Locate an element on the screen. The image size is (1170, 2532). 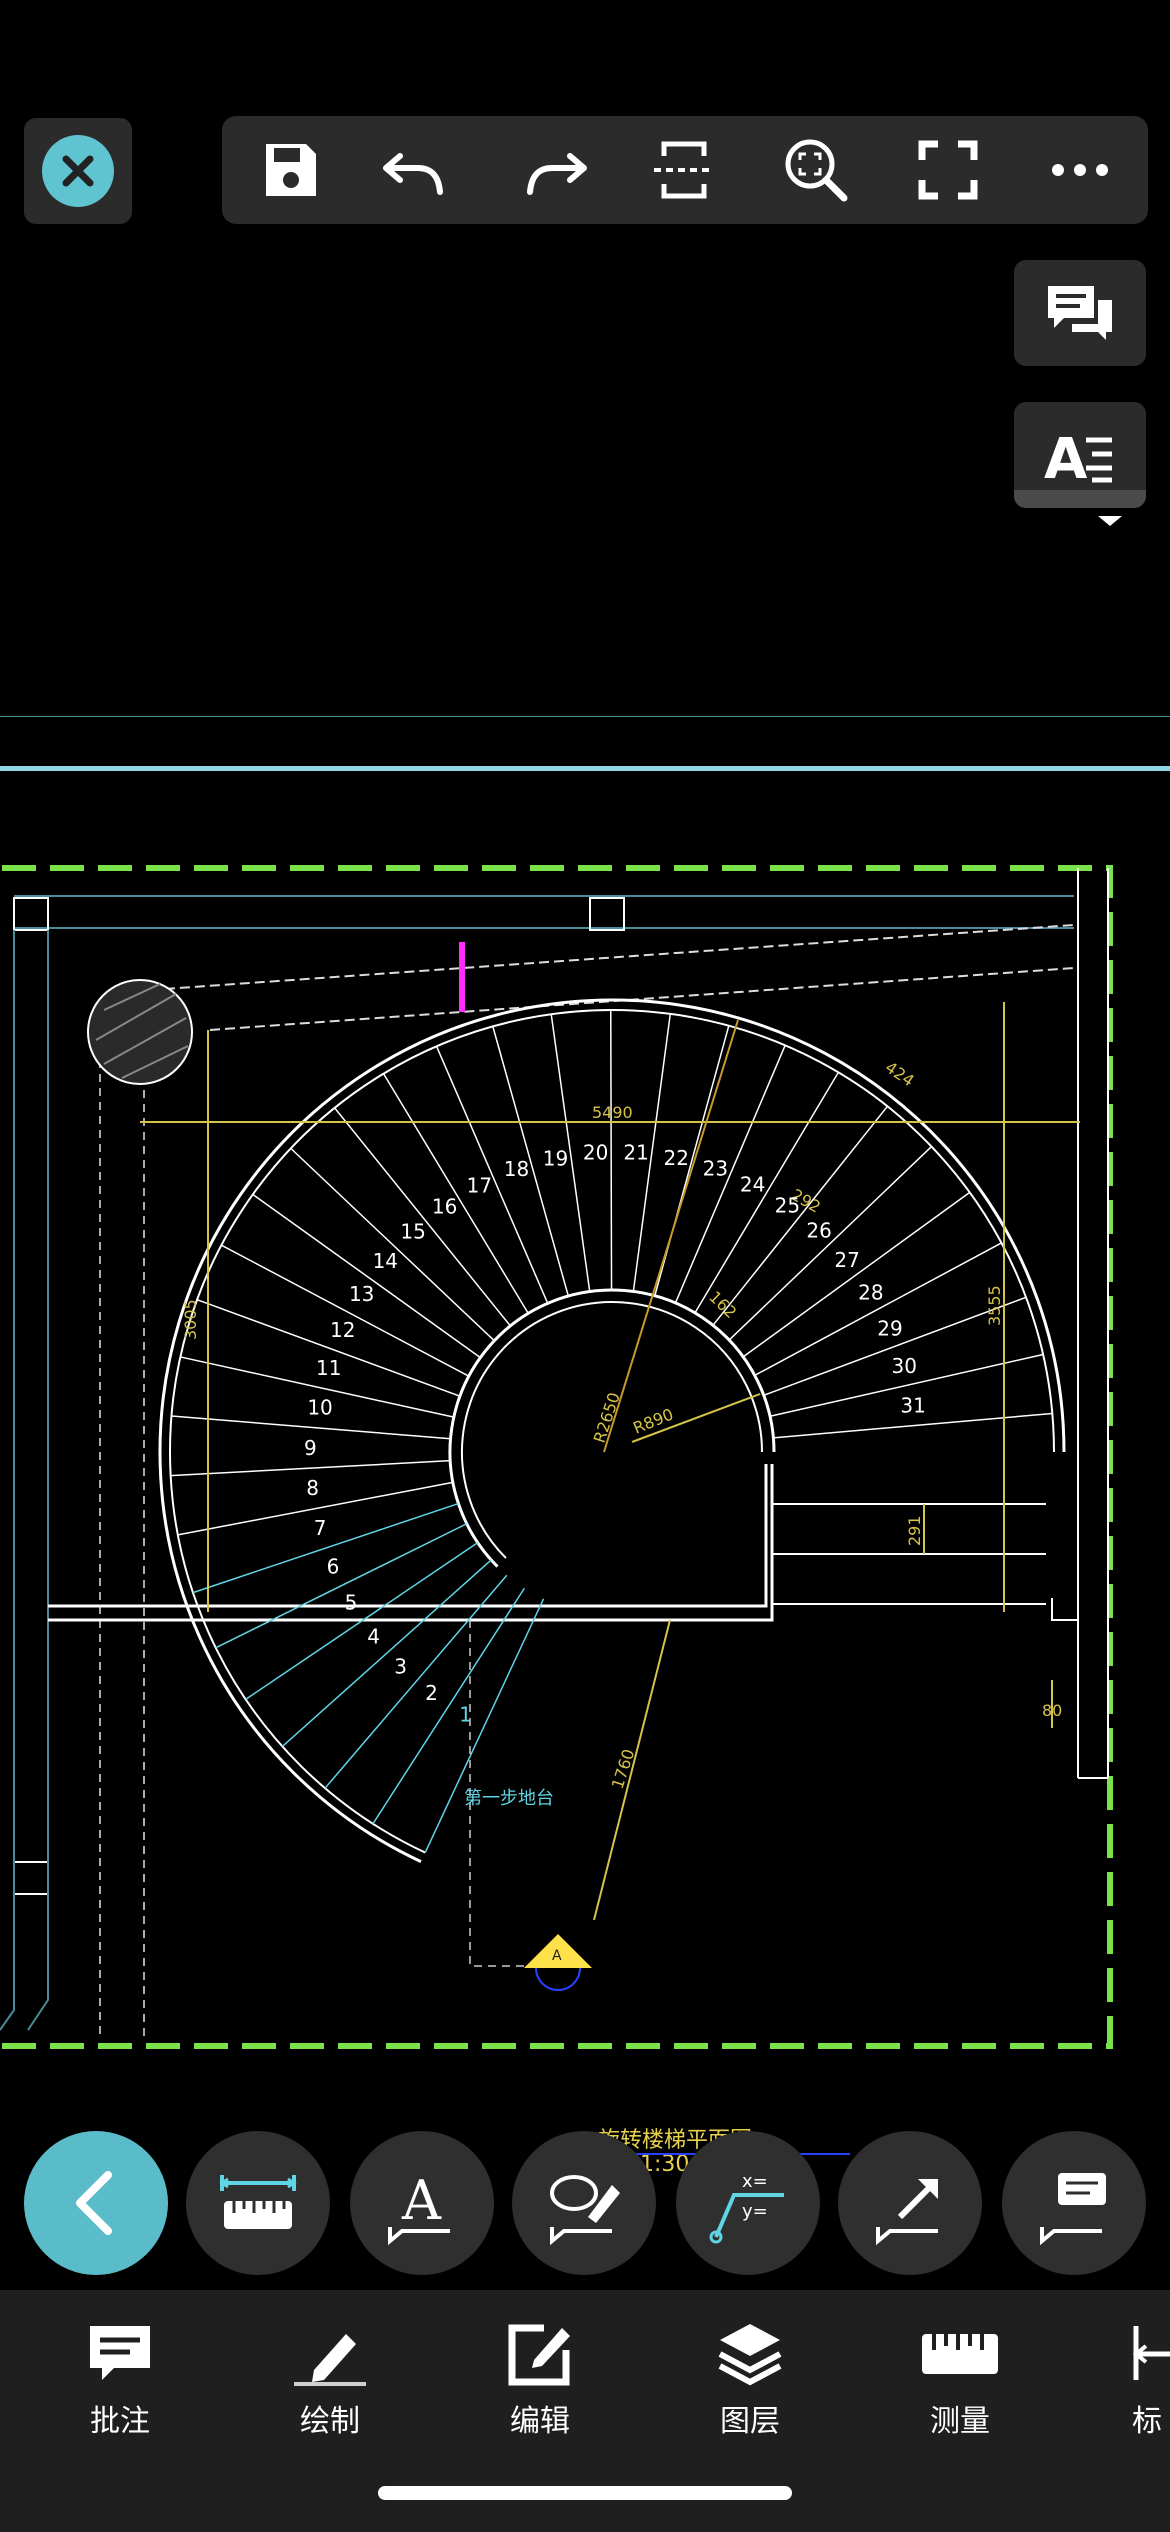
expand-caret is located at coordinates (1080, 508).